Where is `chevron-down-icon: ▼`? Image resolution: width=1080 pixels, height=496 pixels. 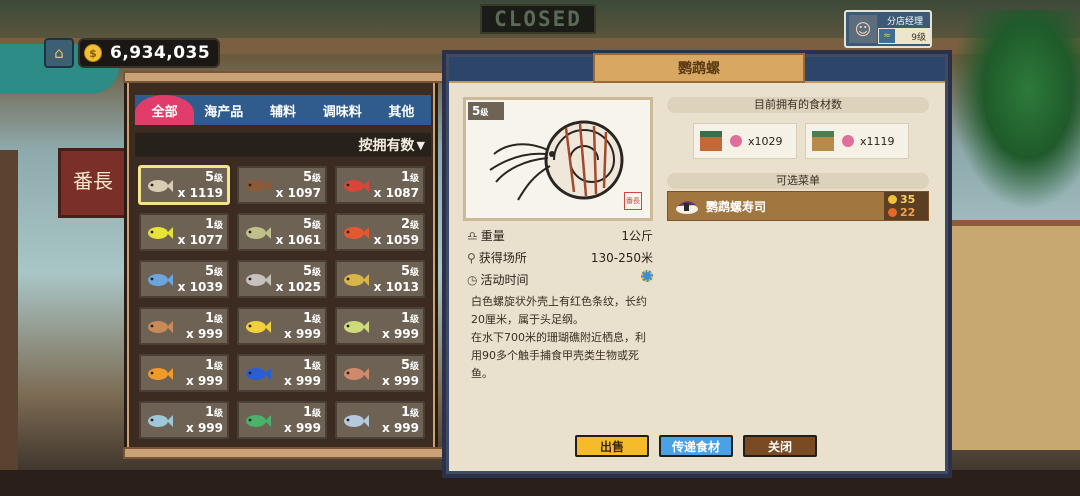 chevron-down-icon: ▼ is located at coordinates (420, 145).